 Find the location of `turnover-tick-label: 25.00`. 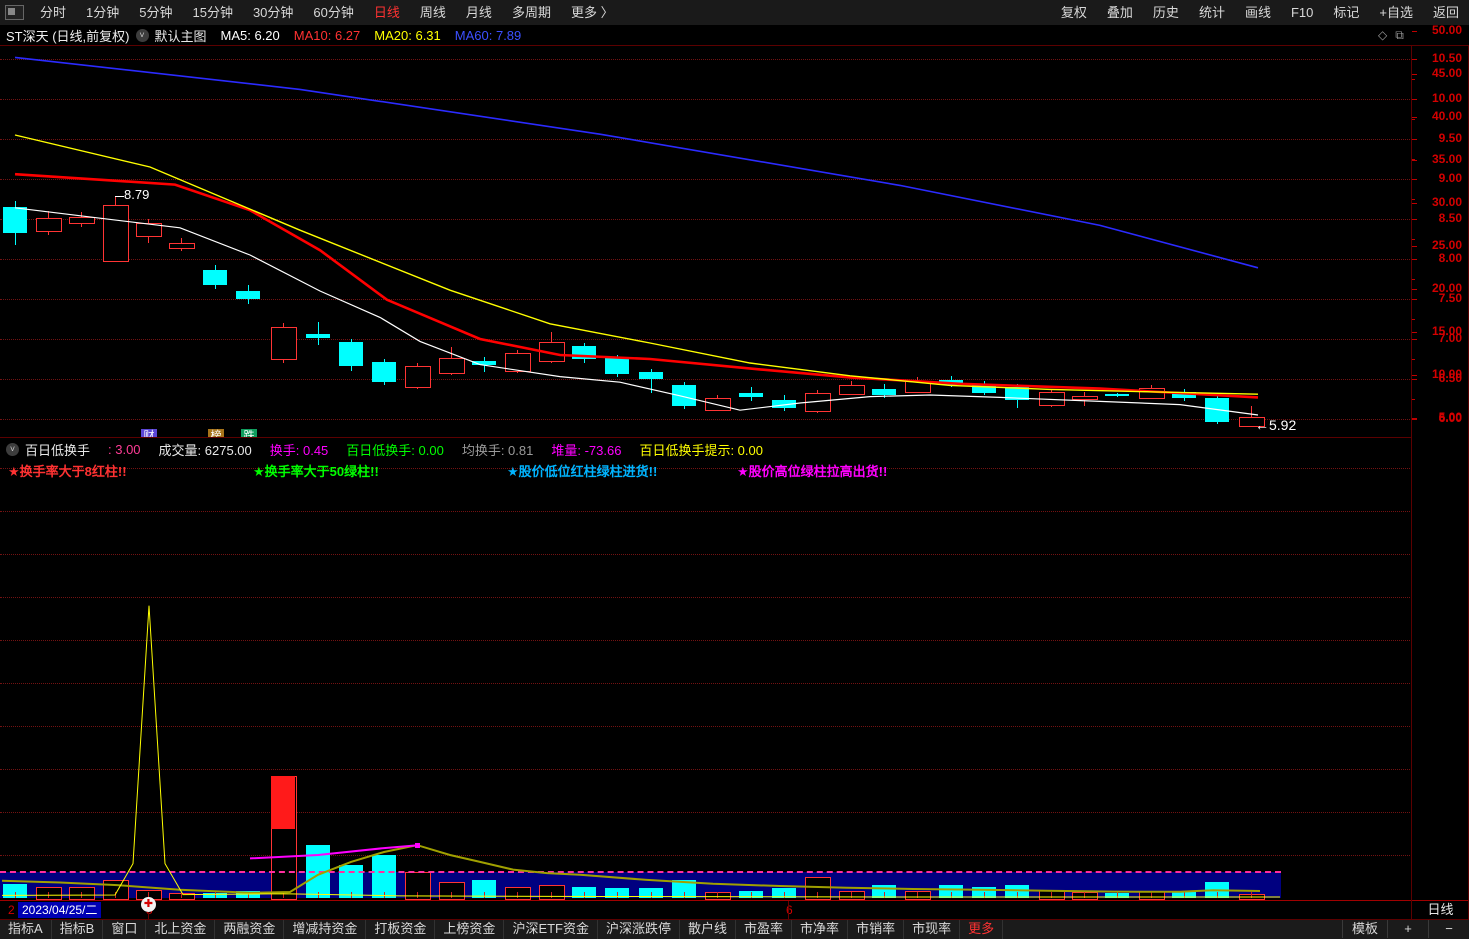

turnover-tick-label: 25.00 is located at coordinates (1446, 245).